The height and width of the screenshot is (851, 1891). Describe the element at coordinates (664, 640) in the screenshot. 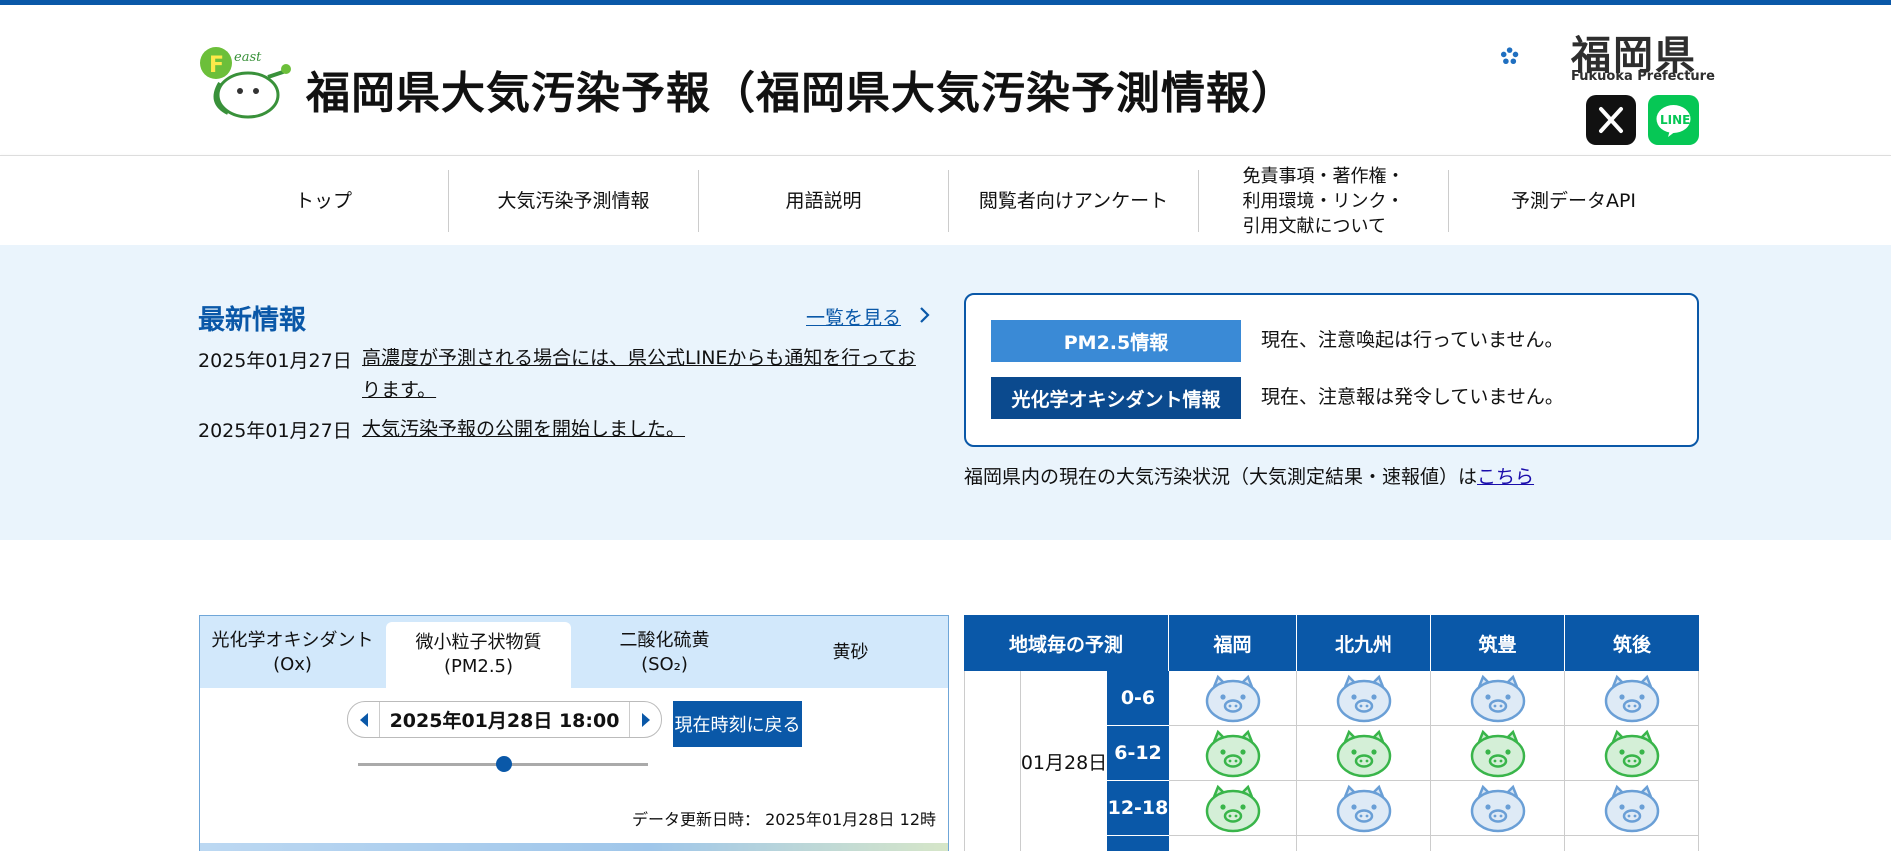

I see `tab-label: 二酸化硫黄` at that location.